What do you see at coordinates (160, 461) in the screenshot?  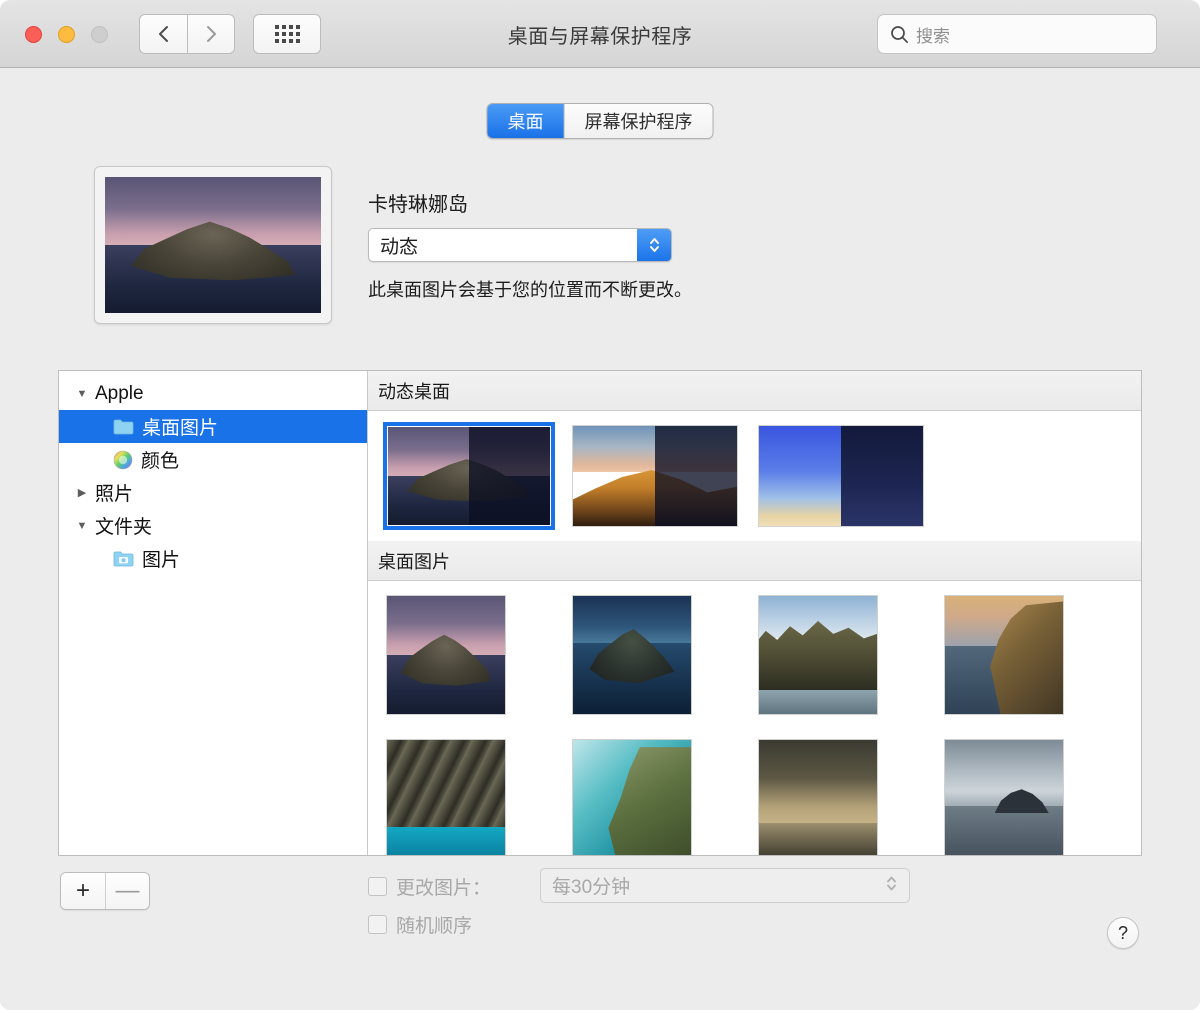 I see `sidebar-item-label: 颜色` at bounding box center [160, 461].